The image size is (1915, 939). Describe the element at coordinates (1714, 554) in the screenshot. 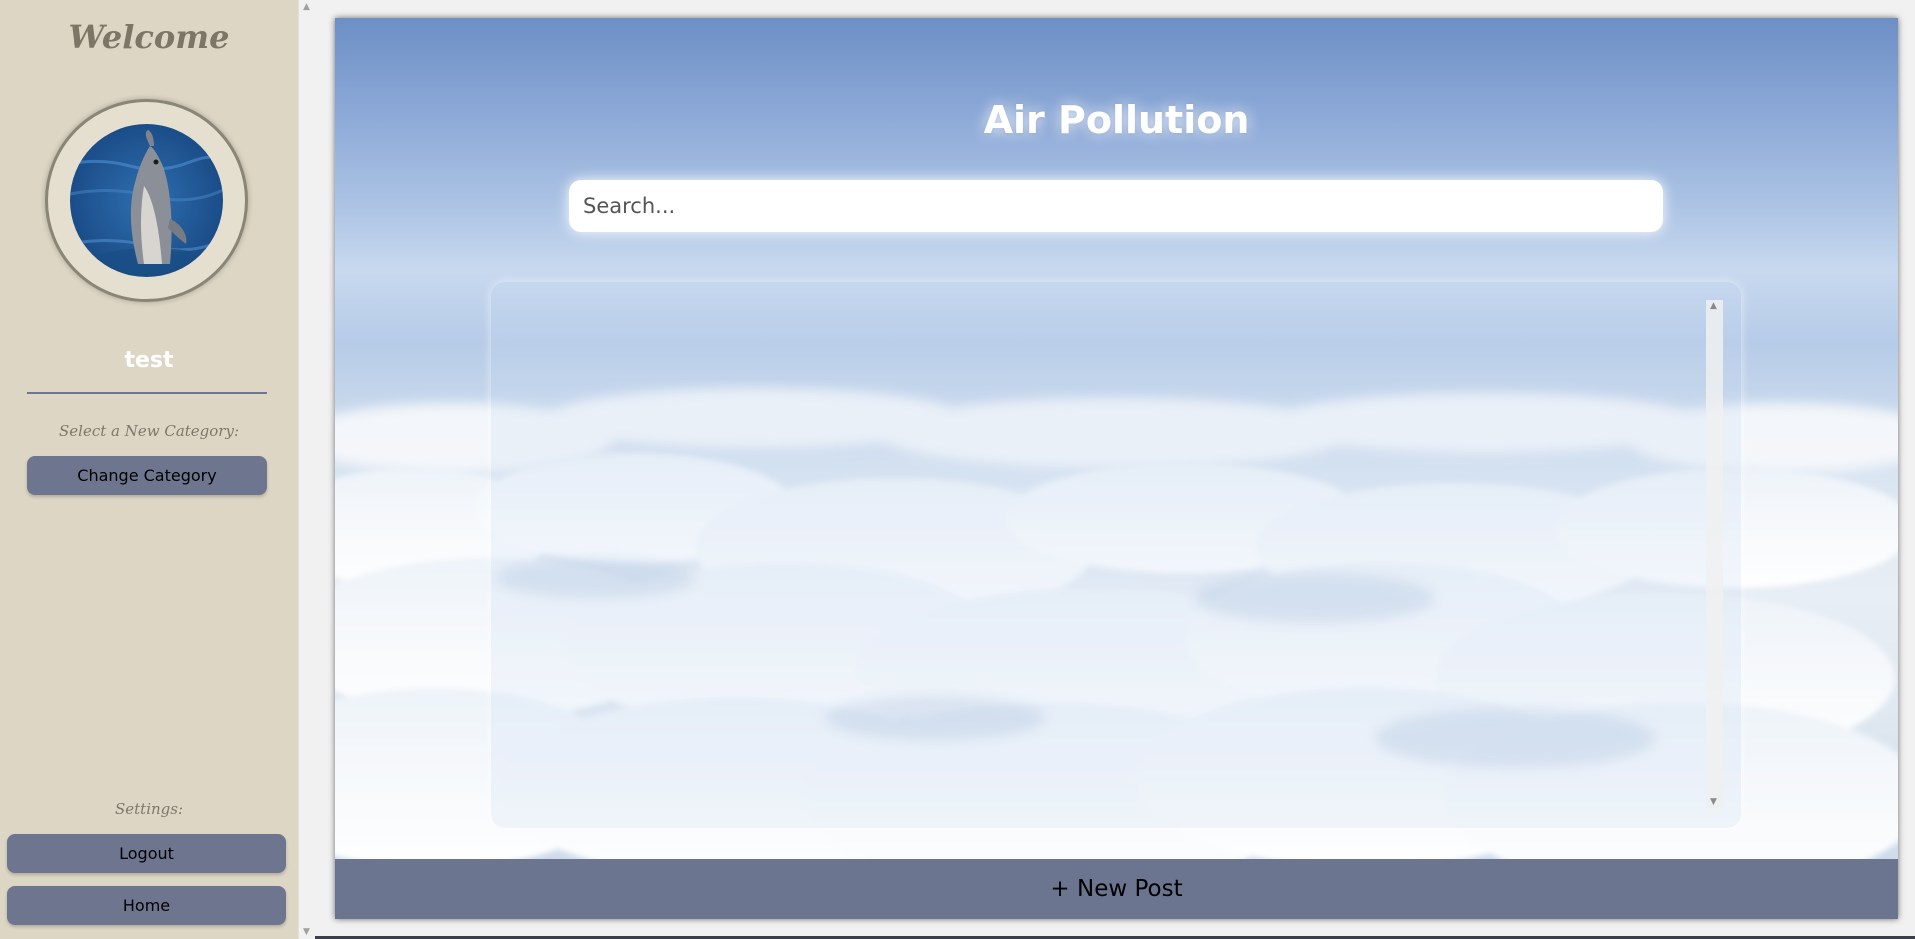

I see `posts-scrollbar: ▲ ▼` at that location.